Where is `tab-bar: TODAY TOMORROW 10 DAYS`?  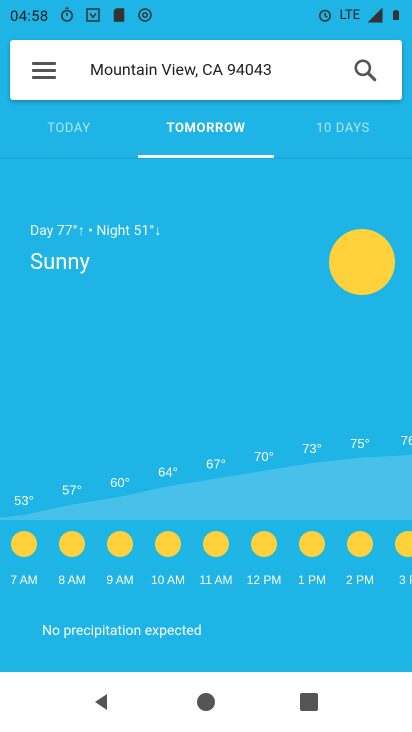
tab-bar: TODAY TOMORROW 10 DAYS is located at coordinates (206, 134).